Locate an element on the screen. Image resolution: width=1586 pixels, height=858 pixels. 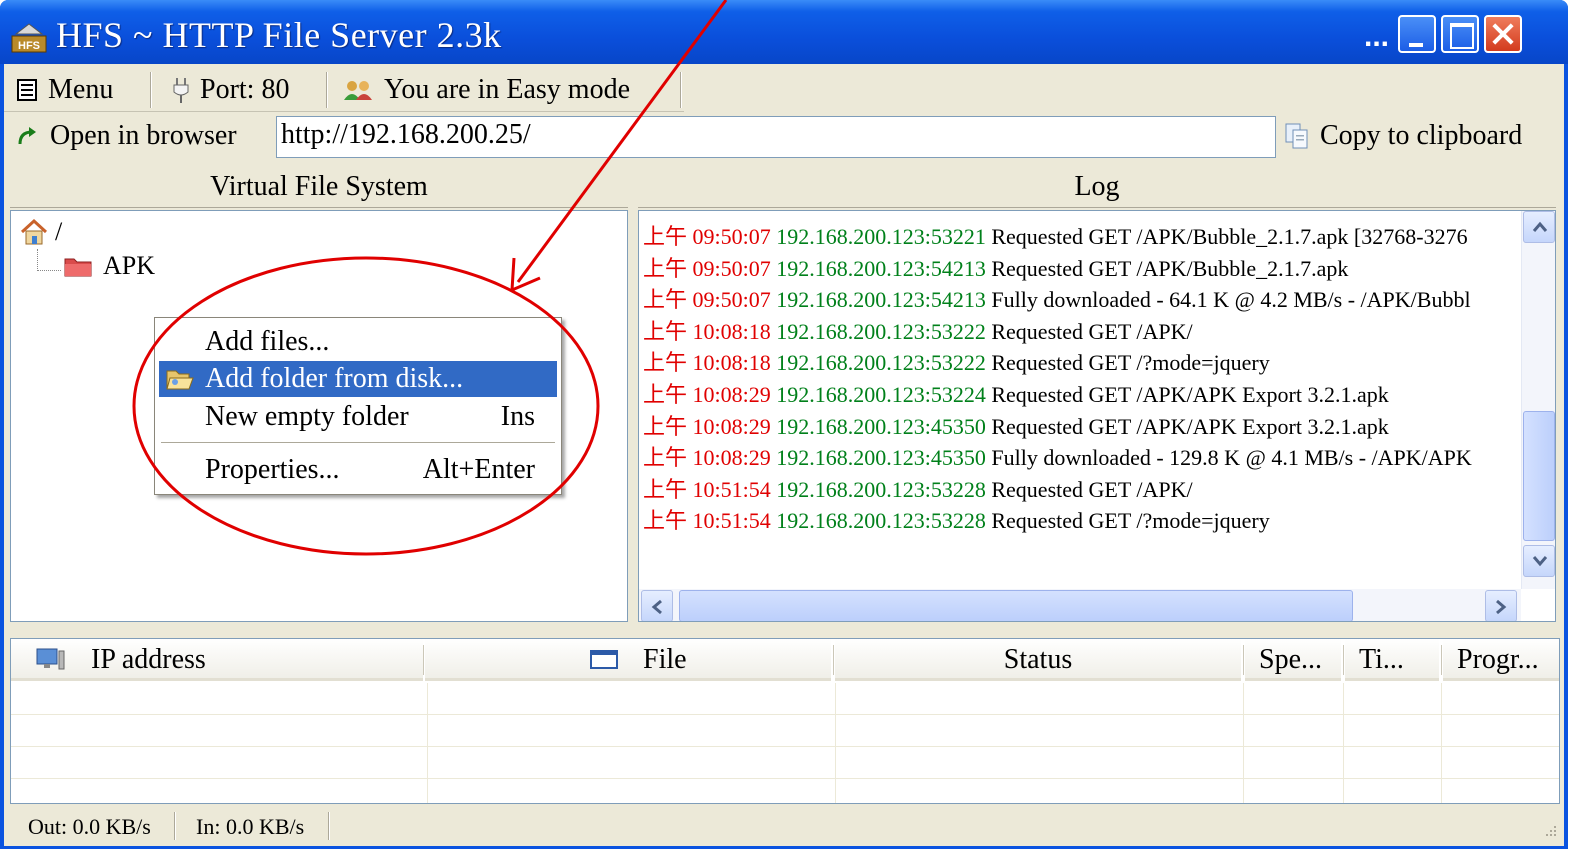
chevron-right-icon is located at coordinates (1501, 607).